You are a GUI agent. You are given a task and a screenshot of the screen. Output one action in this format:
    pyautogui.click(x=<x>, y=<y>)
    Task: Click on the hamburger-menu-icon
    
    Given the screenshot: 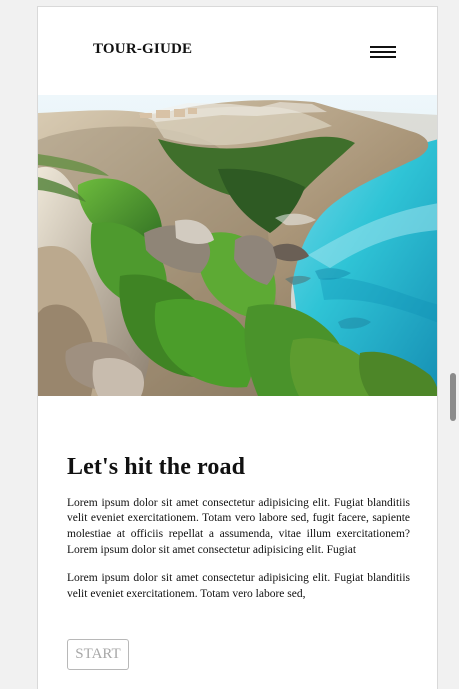 What is the action you would take?
    pyautogui.click(x=383, y=52)
    